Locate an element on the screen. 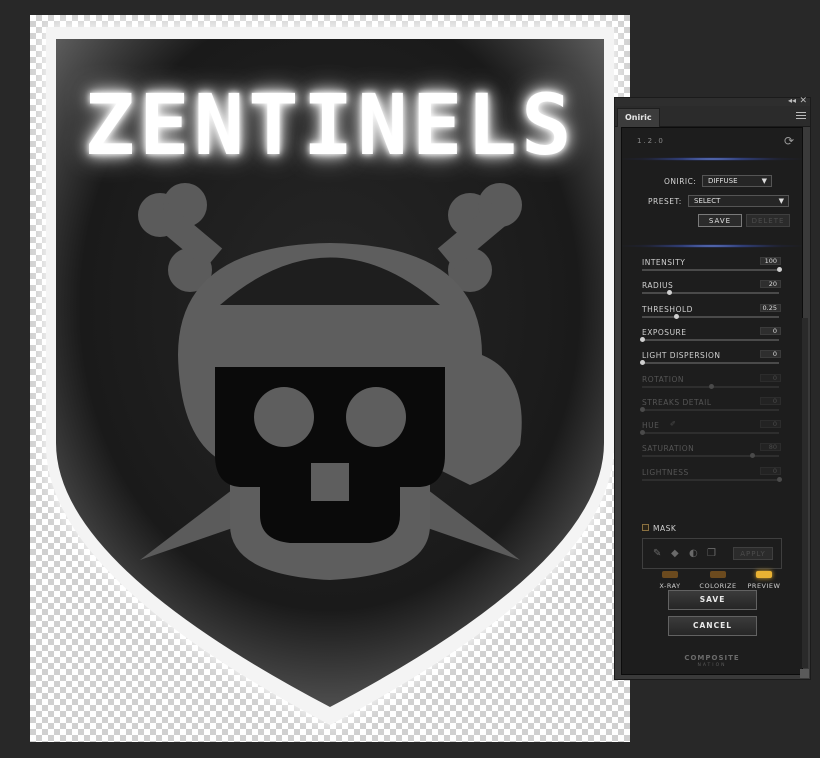  mask-toolbox: ✎ ◆ ◐ ❐ APPLY is located at coordinates (712, 553).